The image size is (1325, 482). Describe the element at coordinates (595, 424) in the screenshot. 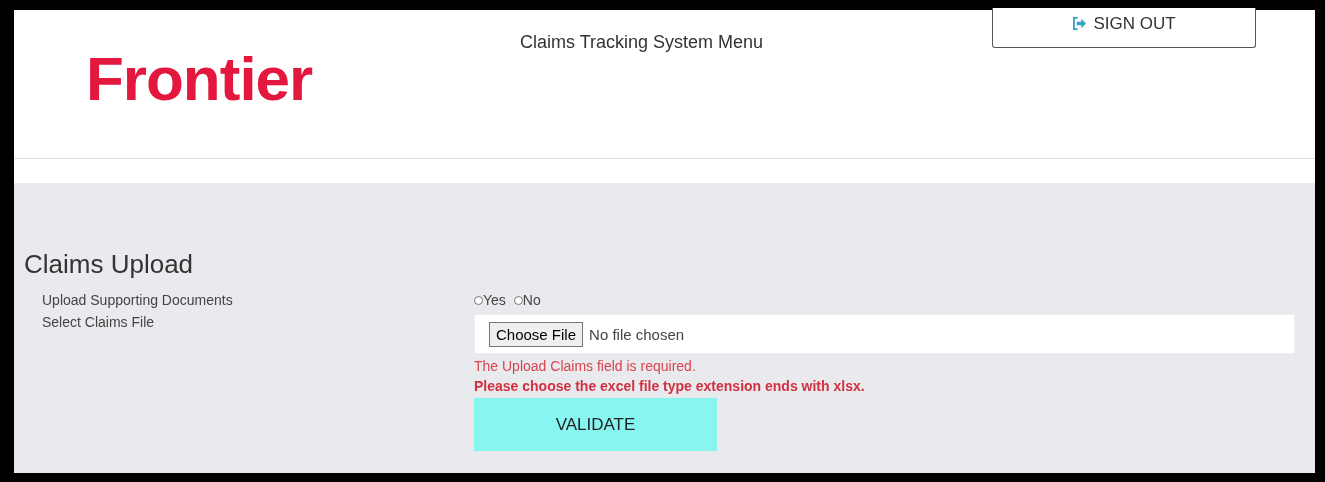

I see `validate-button: VALIDATE` at that location.